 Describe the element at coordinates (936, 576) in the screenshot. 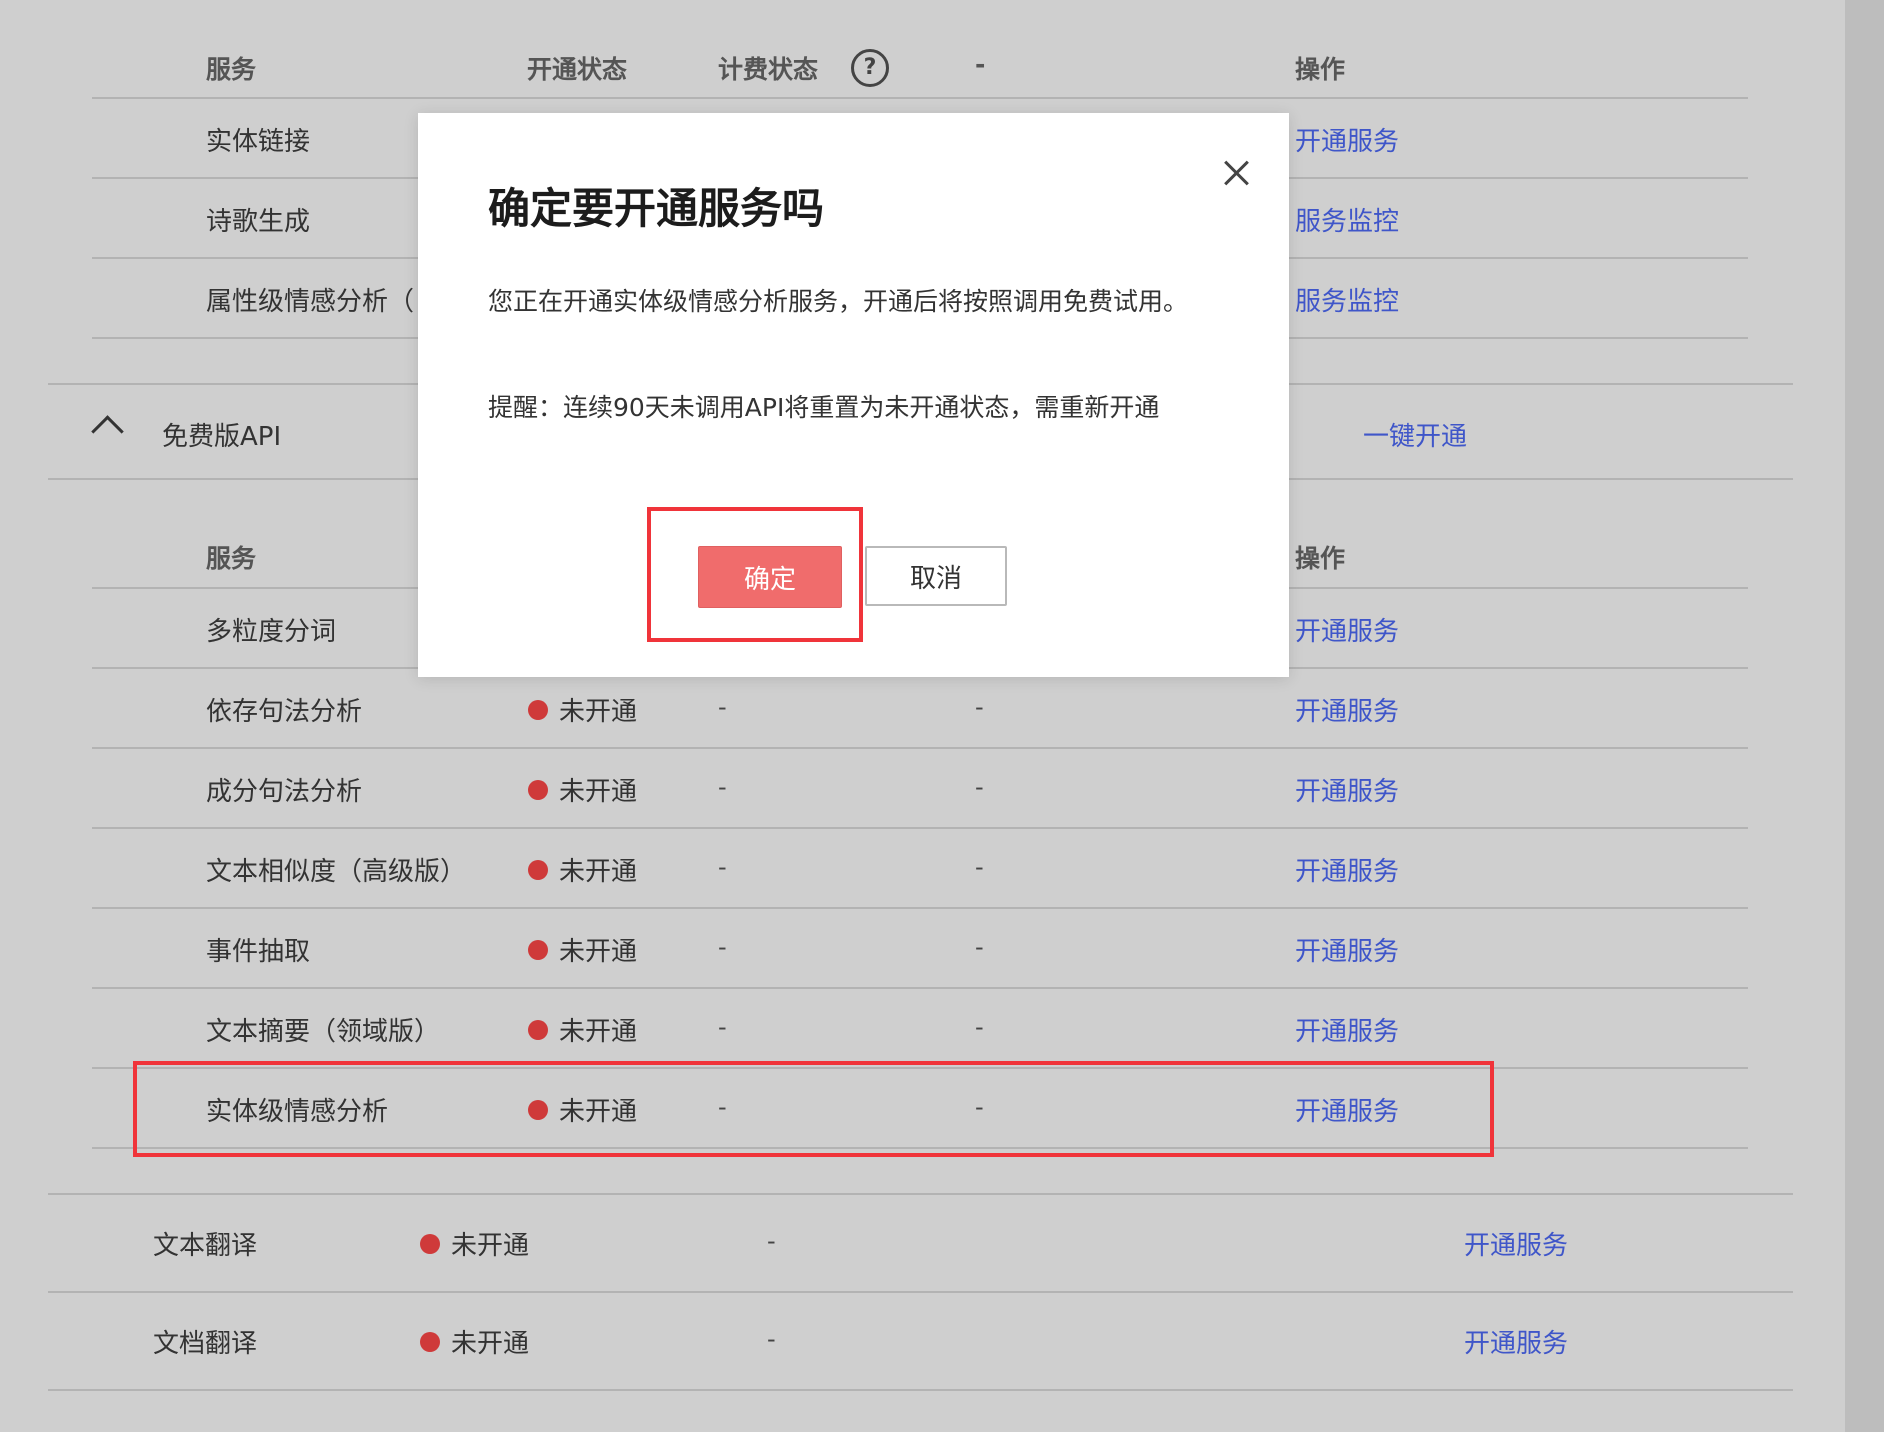

I see `cancel-button: 取消` at that location.